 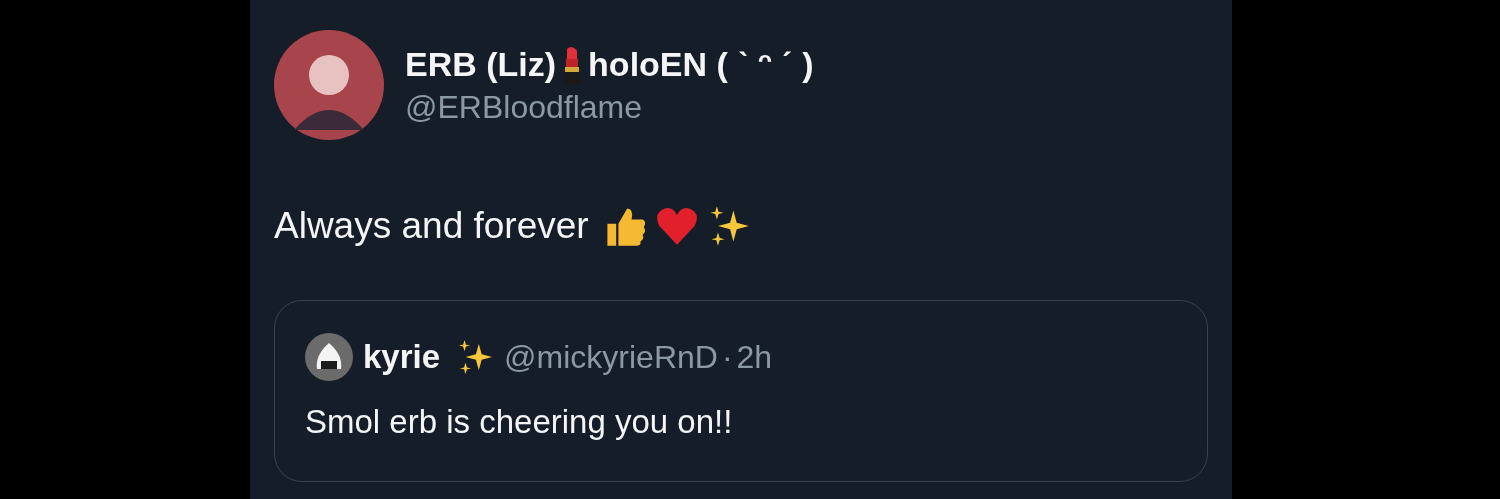 What do you see at coordinates (481, 64) in the screenshot?
I see `author-name: ERB (Liz)` at bounding box center [481, 64].